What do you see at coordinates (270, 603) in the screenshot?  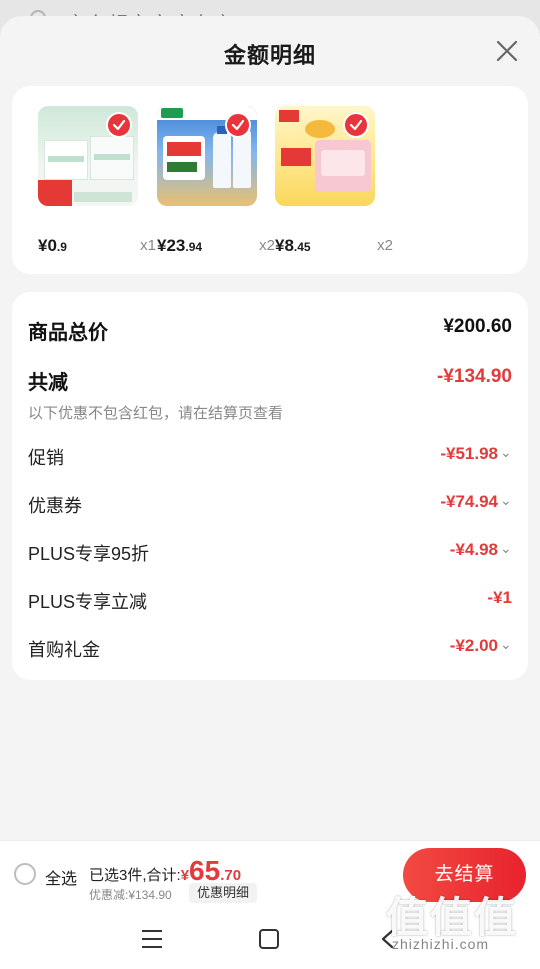 I see `discount-row-plus-reduce: PLUS专享立减 -¥1` at bounding box center [270, 603].